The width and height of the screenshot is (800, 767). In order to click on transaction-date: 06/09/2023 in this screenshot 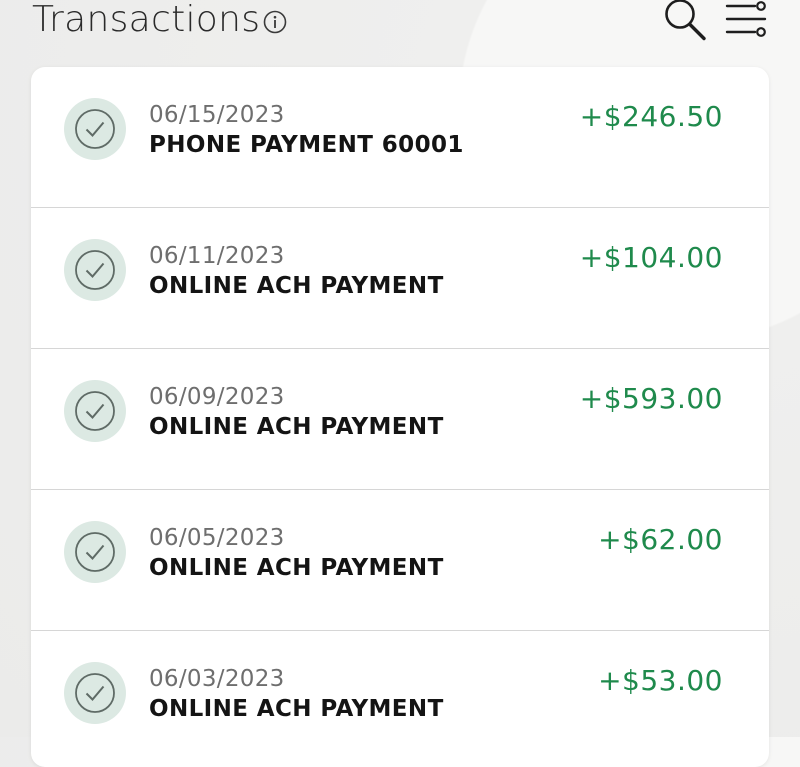, I will do `click(217, 397)`.